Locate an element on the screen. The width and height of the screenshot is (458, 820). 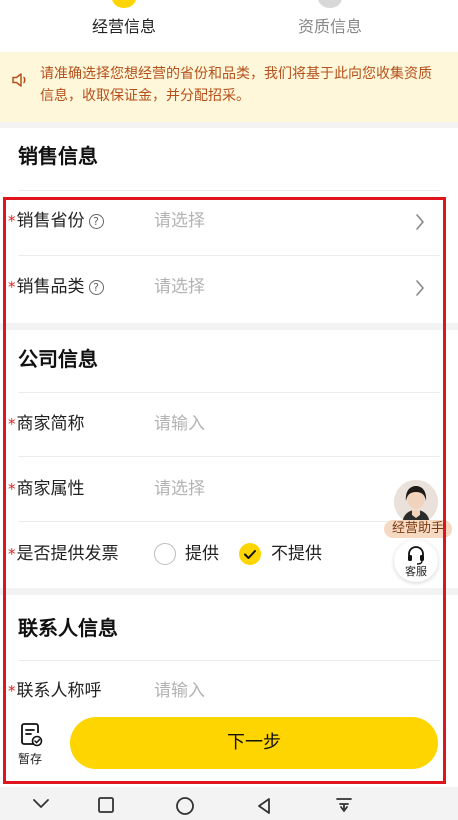
sales-province-label: *销售省份? is located at coordinates (56, 221).